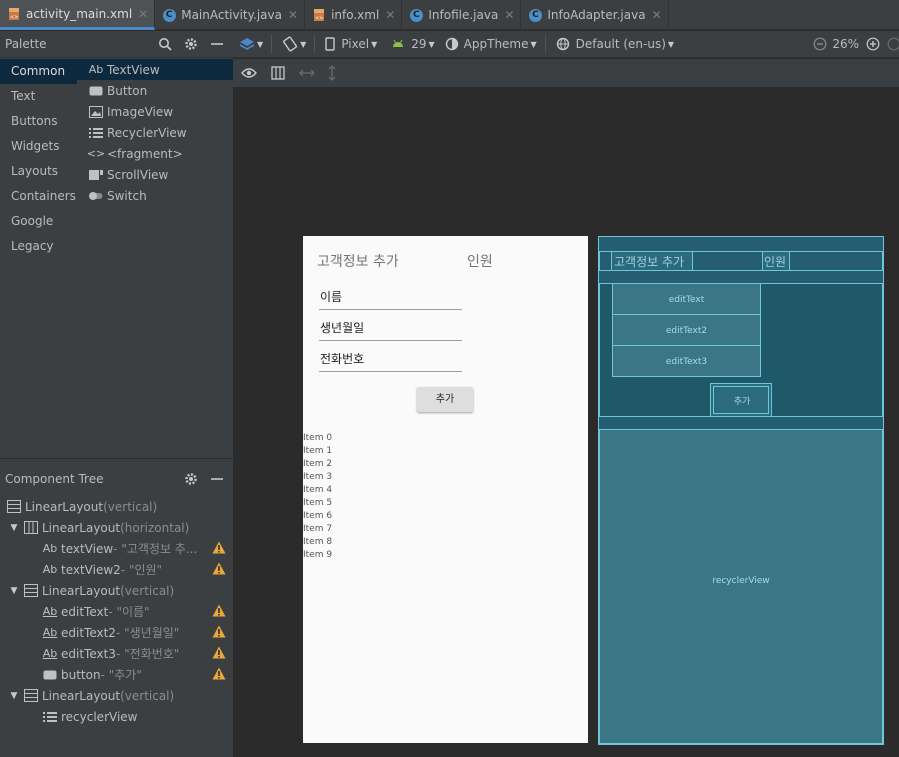 The width and height of the screenshot is (899, 757). Describe the element at coordinates (155, 111) in the screenshot. I see `palette-item-imageview: ImageView` at that location.